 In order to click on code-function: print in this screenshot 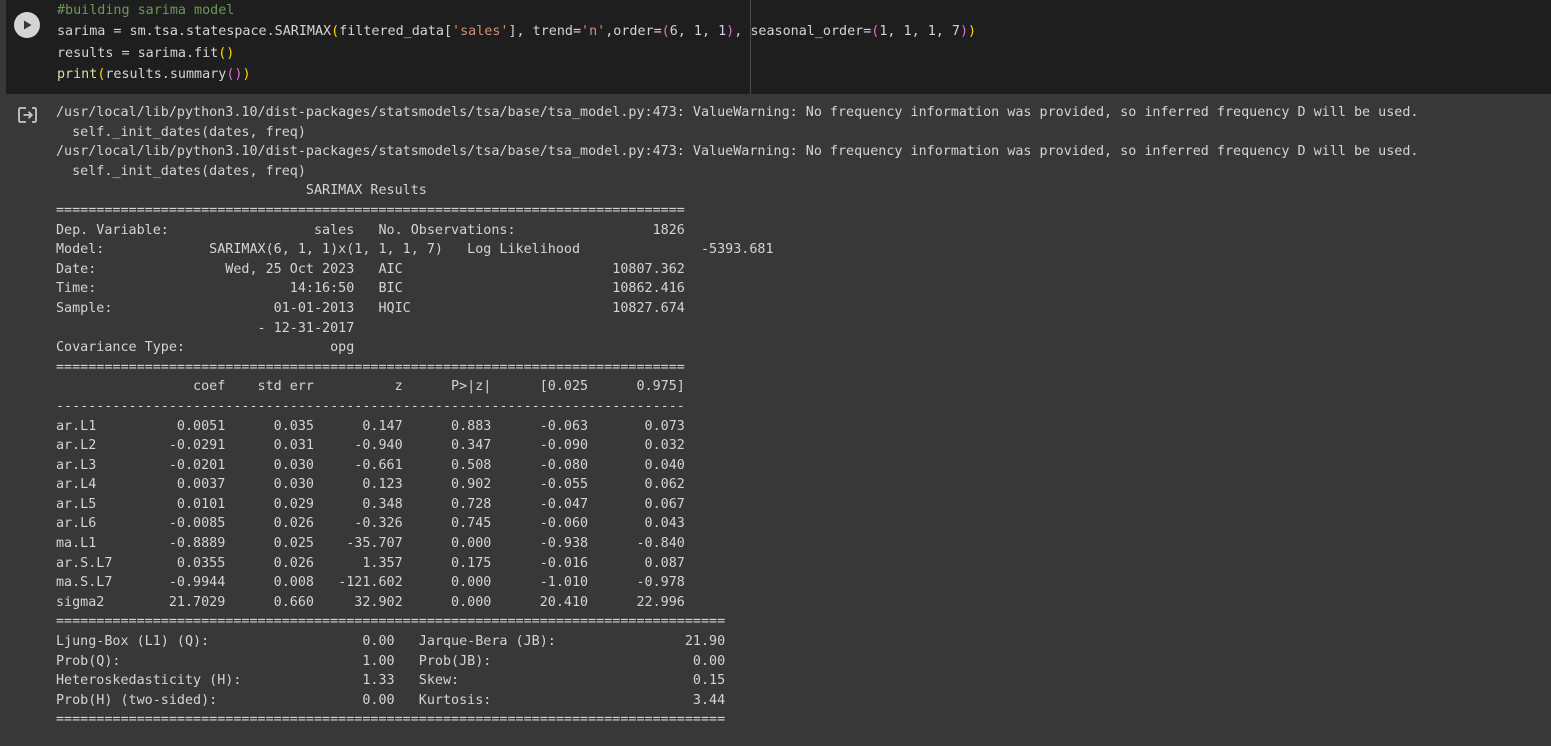, I will do `click(77, 74)`.